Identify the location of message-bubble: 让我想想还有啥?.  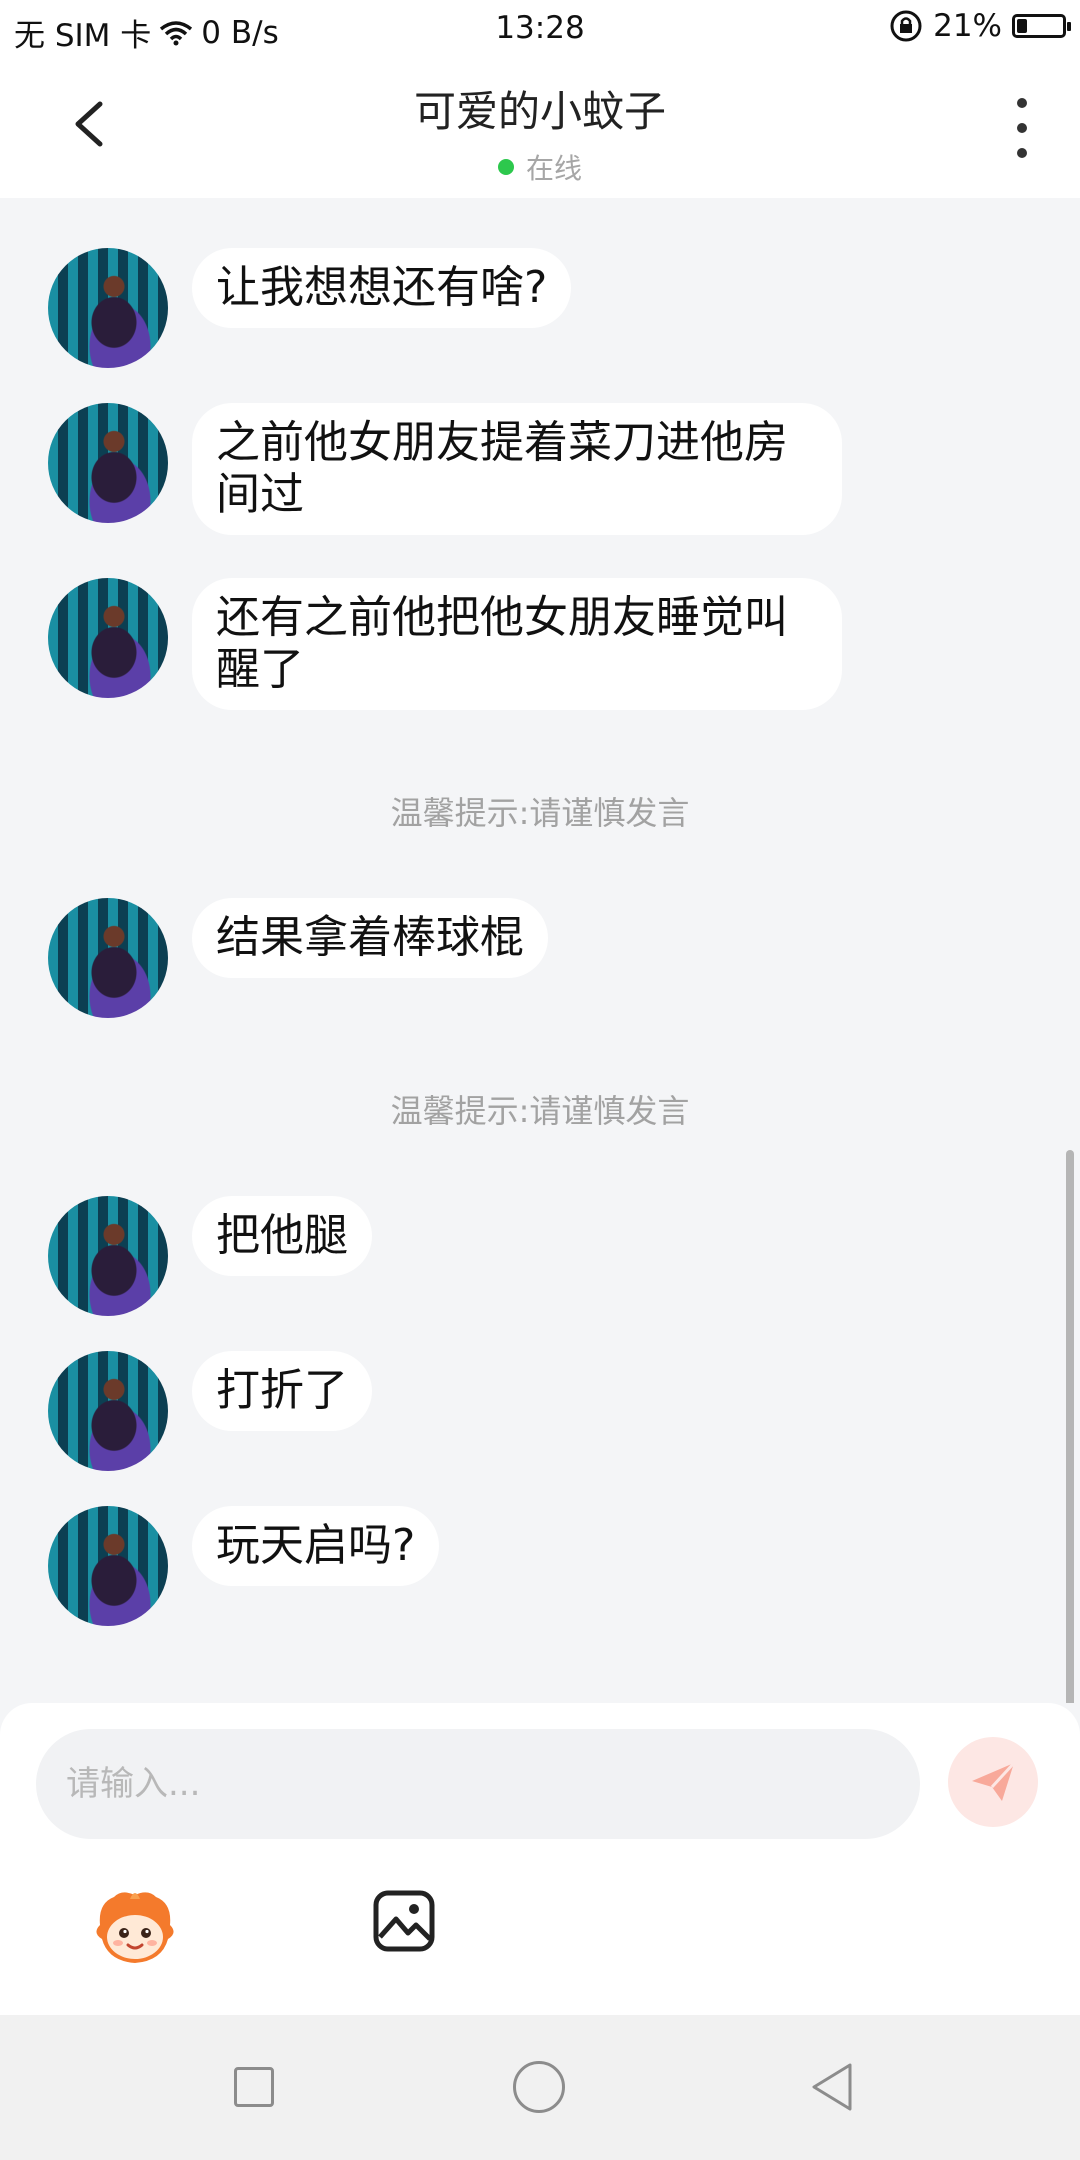
(382, 288).